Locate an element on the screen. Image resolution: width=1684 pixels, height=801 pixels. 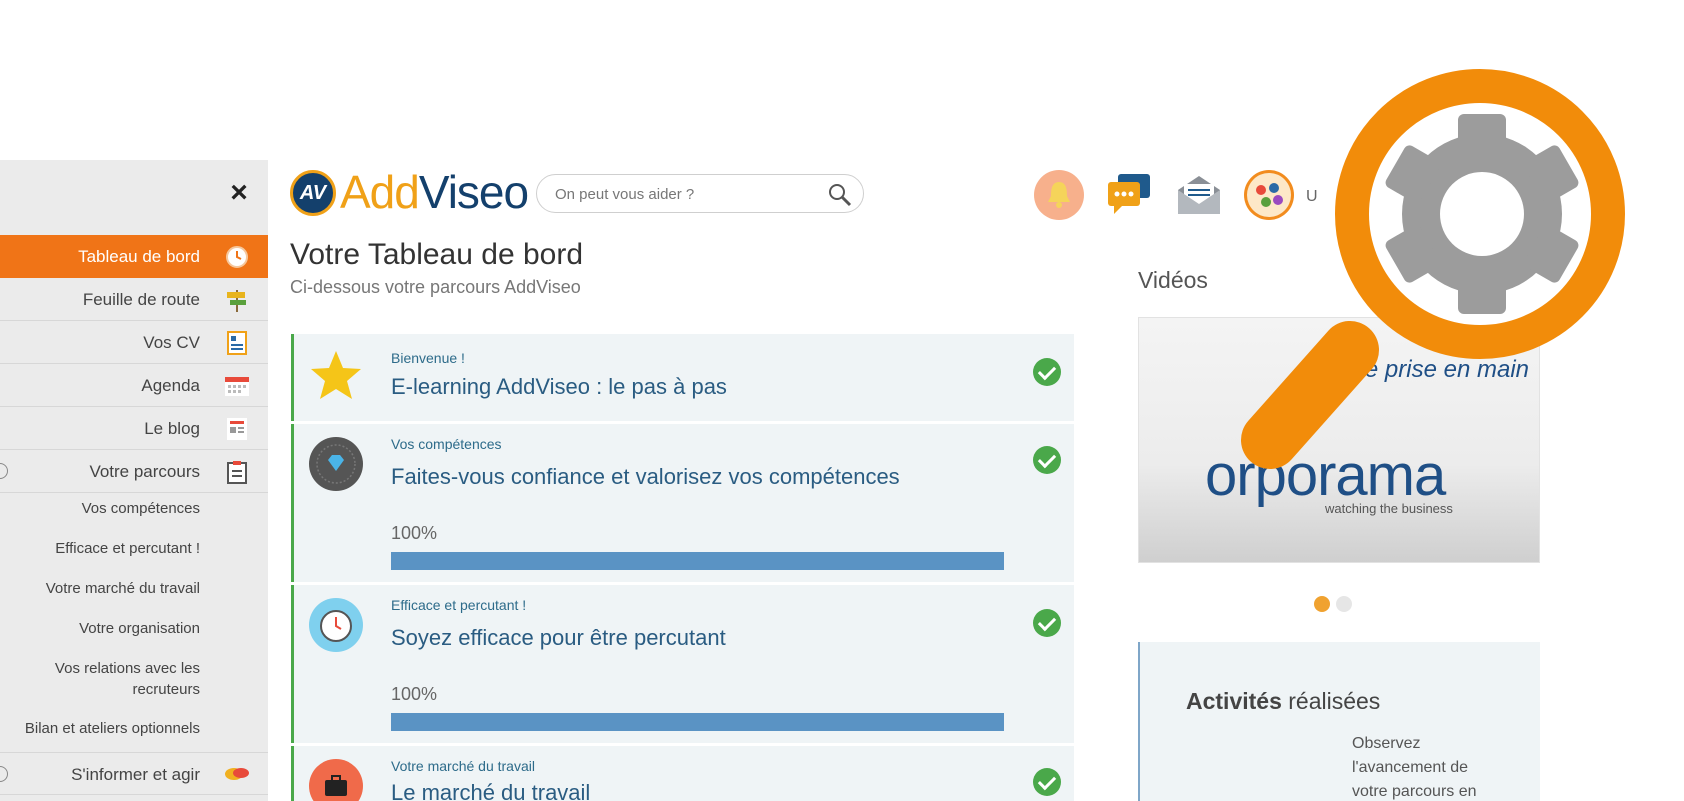
sidebar-subitem-bilan: Bilan et ateliers optionnels is located at coordinates (100, 728).